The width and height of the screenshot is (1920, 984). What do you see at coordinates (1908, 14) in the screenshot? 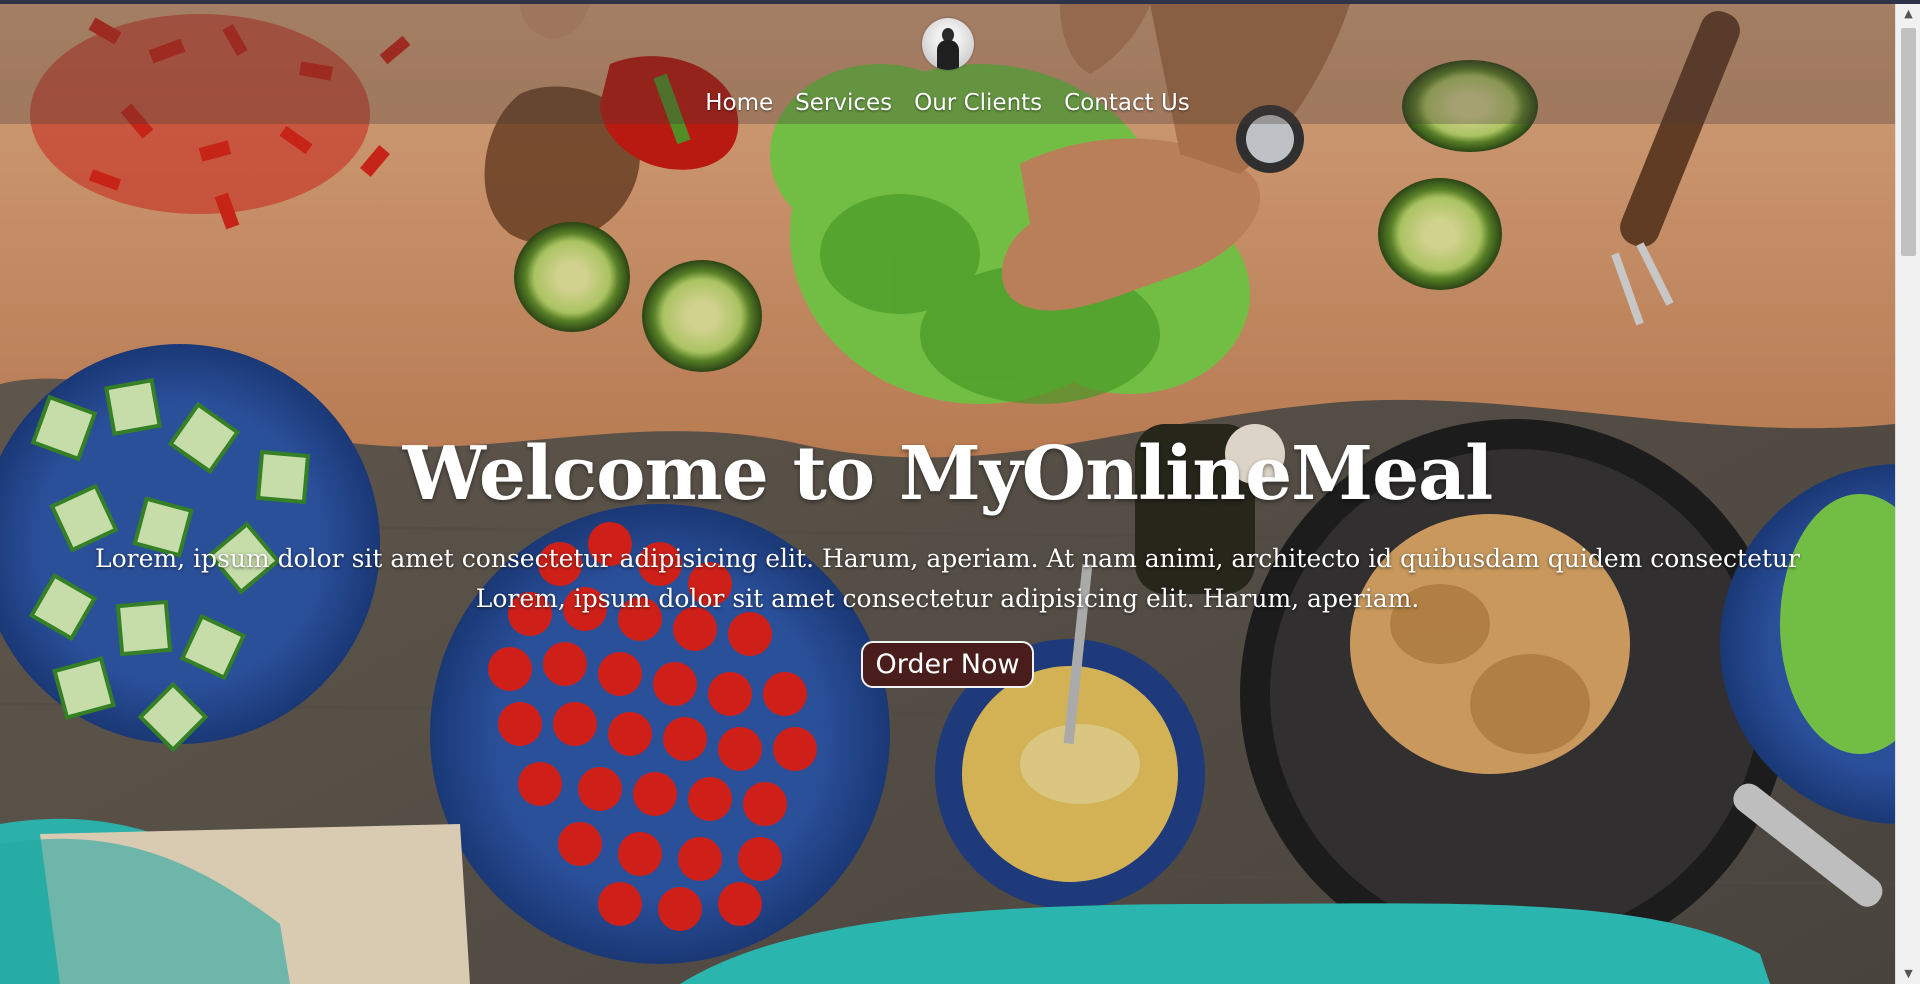
I see `scroll-up-arrow-icon: ▲` at bounding box center [1908, 14].